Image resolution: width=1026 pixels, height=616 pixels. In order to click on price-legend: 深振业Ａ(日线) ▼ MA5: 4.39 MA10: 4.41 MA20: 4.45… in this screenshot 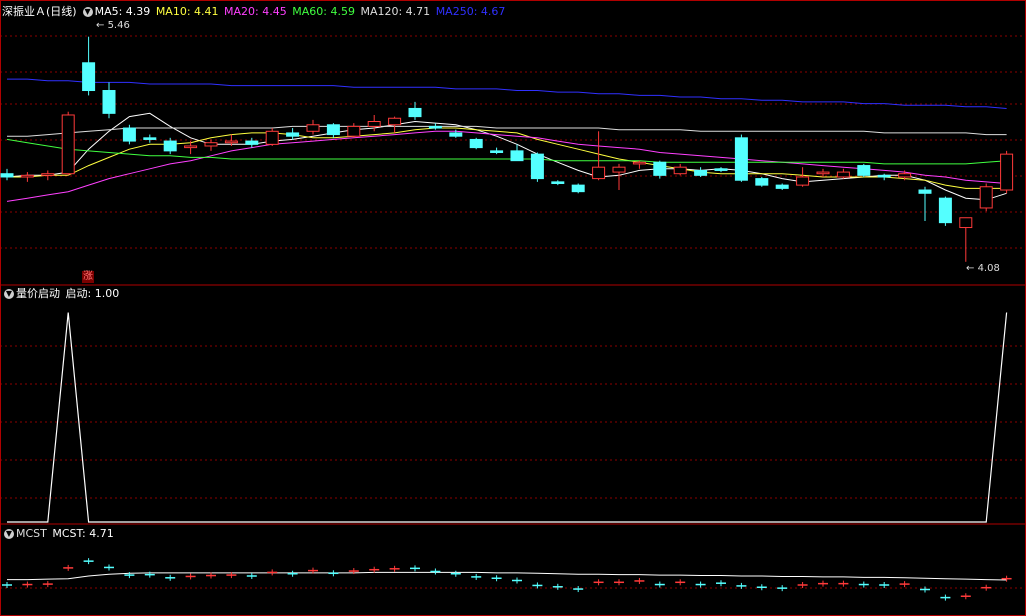, I will do `click(253, 12)`.